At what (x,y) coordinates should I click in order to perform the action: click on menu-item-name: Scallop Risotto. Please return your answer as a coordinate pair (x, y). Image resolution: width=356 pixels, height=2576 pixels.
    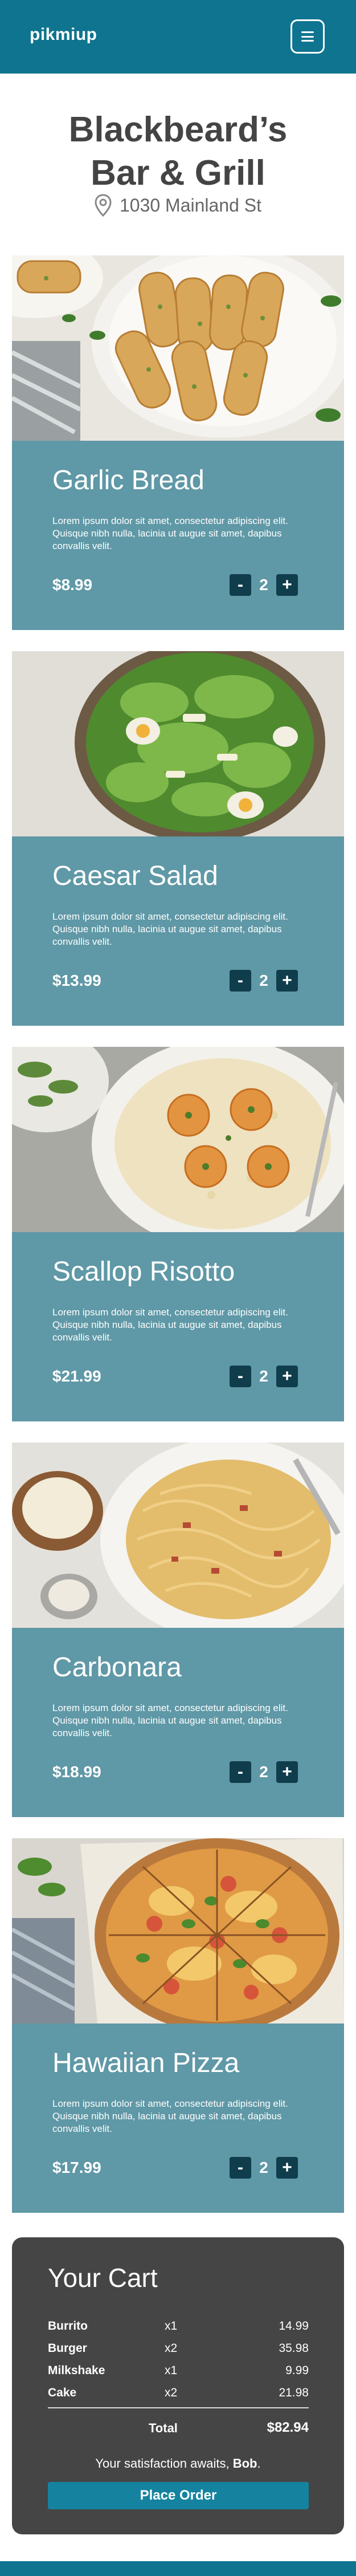
    Looking at the image, I should click on (143, 1272).